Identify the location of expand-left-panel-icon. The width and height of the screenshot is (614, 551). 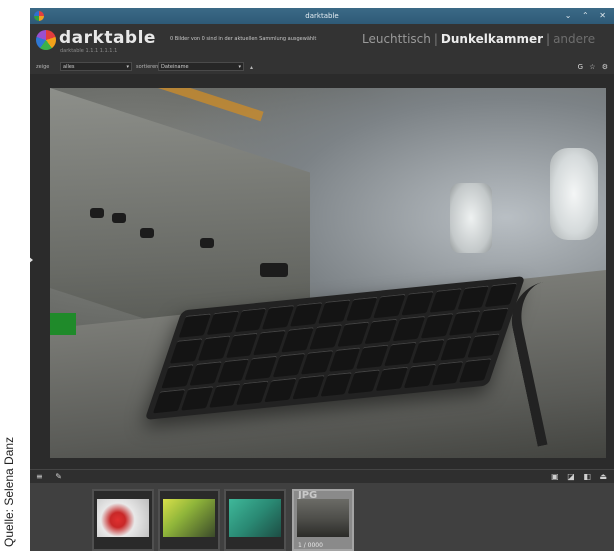
(31, 260).